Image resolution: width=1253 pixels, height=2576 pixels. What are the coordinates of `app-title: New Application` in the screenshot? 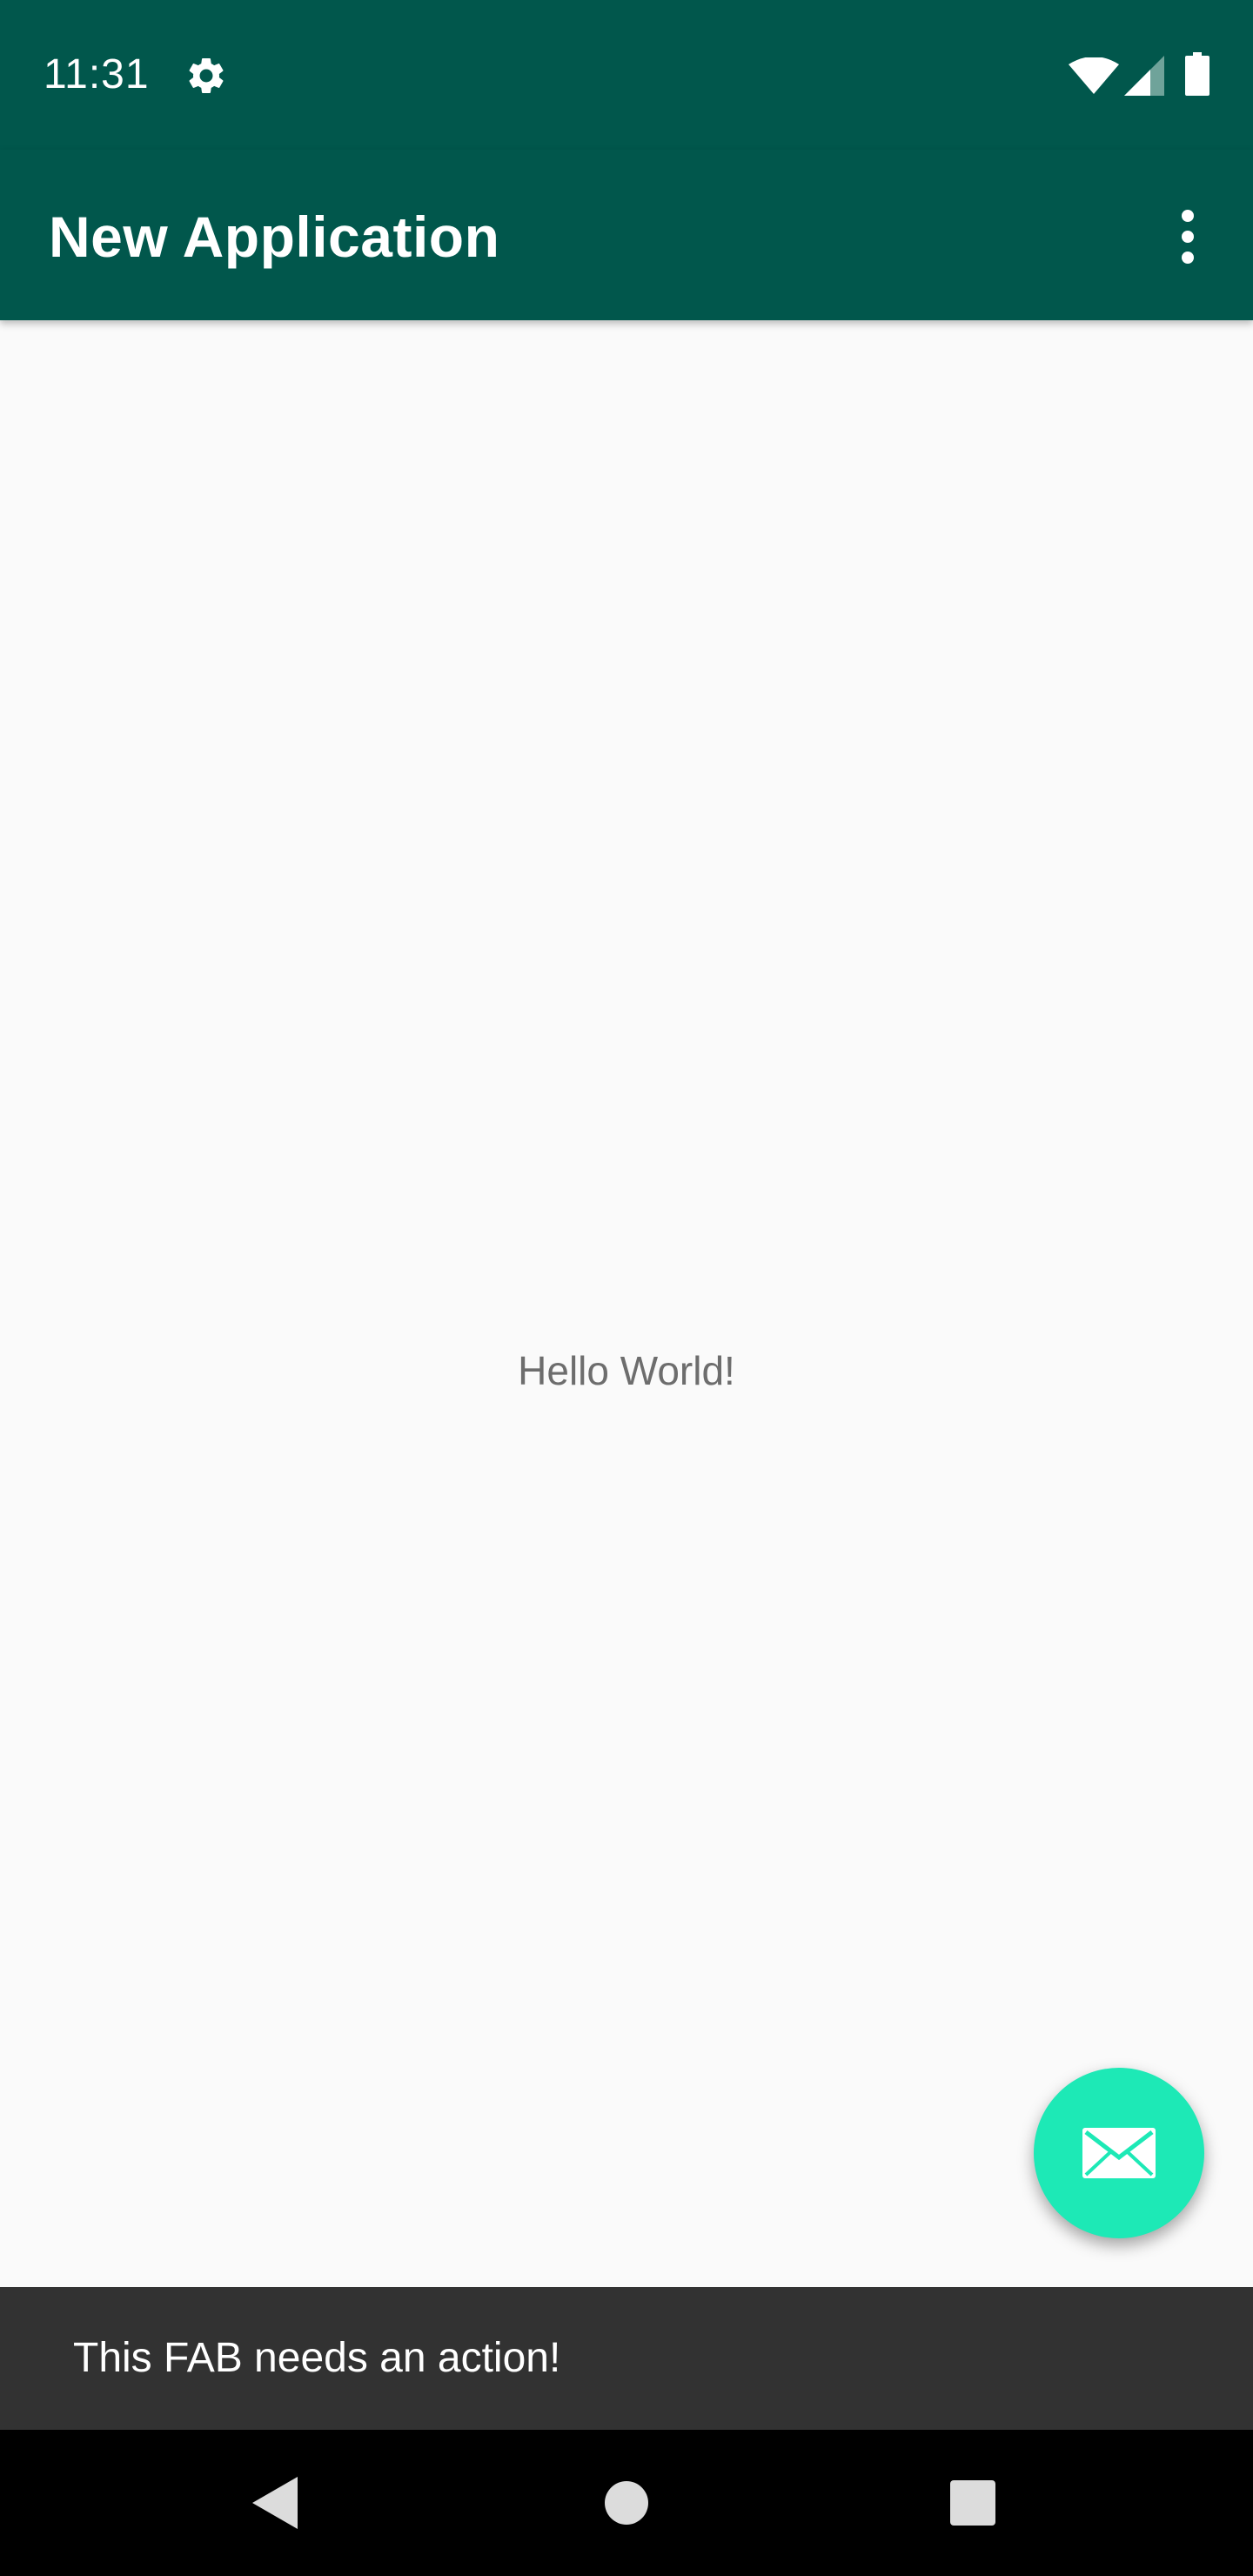 It's located at (274, 237).